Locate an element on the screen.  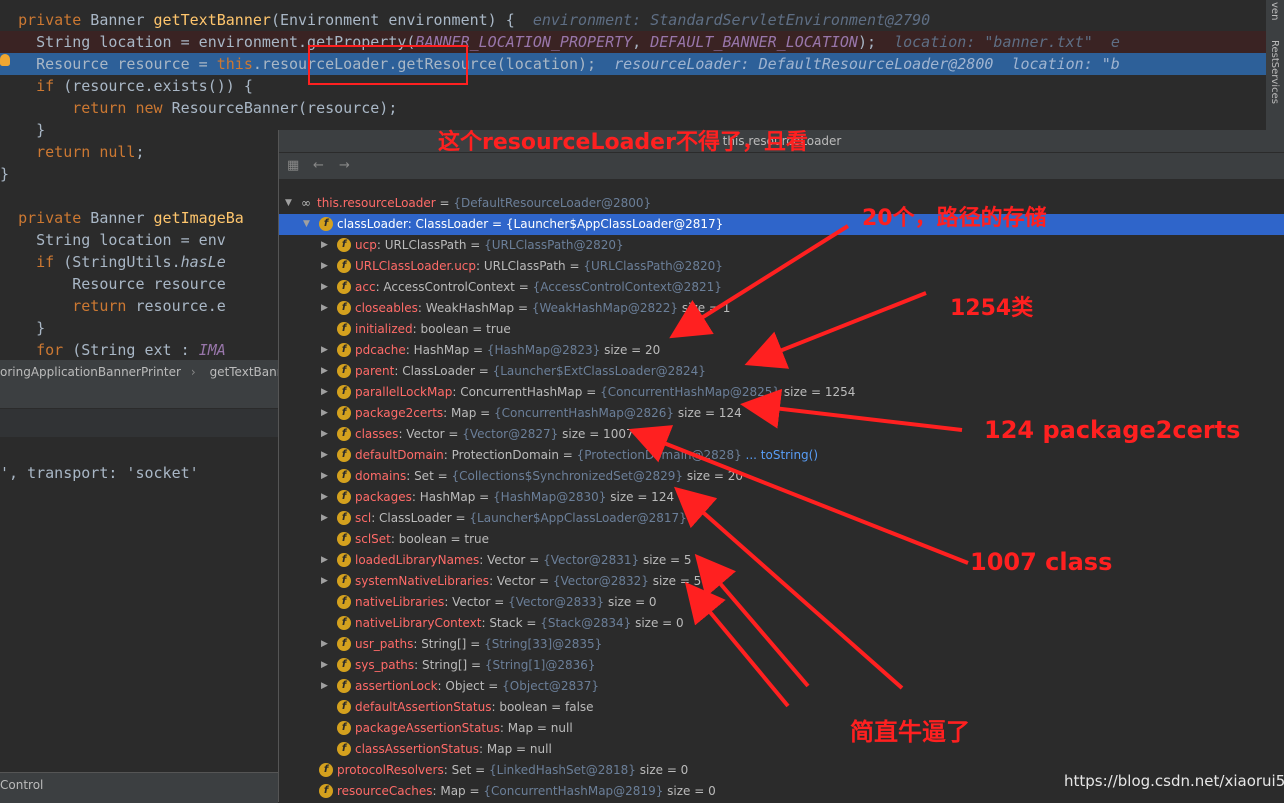
annotation-resource-loader: 这个resourceLoader不得了，且看 is located at coordinates (623, 142).